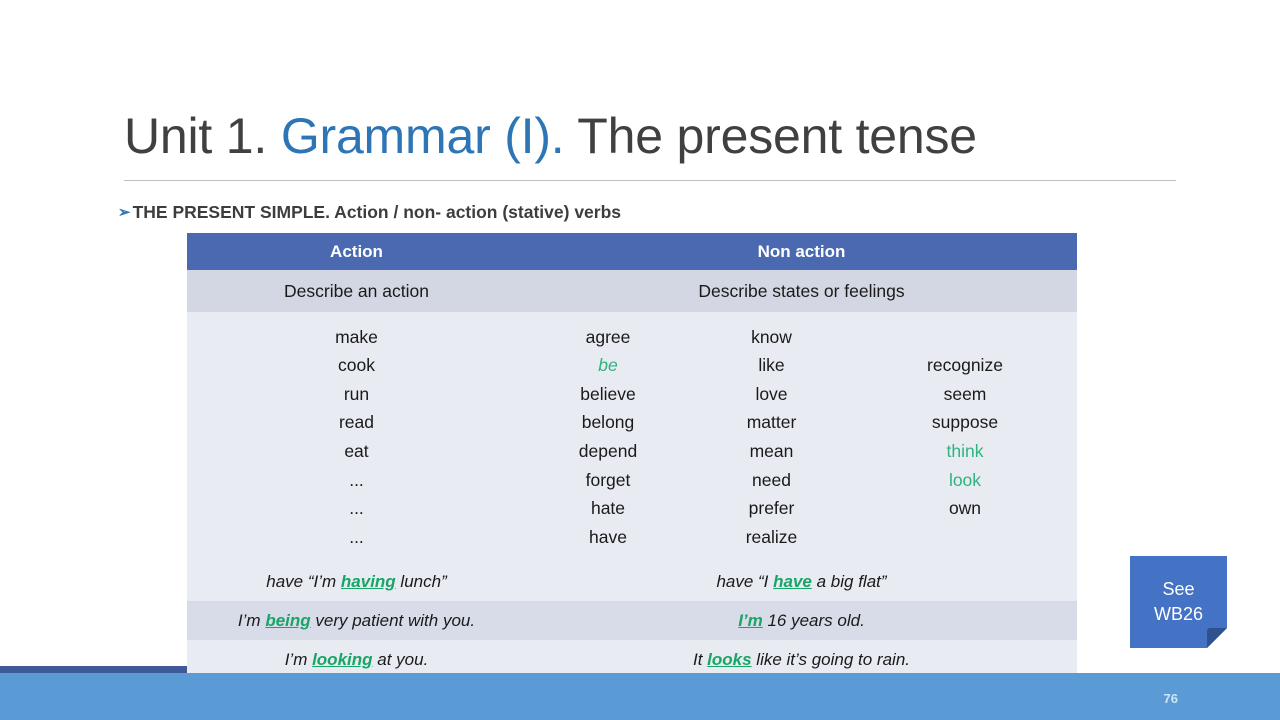 The width and height of the screenshot is (1280, 720). I want to click on verb-item: cook, so click(356, 365).